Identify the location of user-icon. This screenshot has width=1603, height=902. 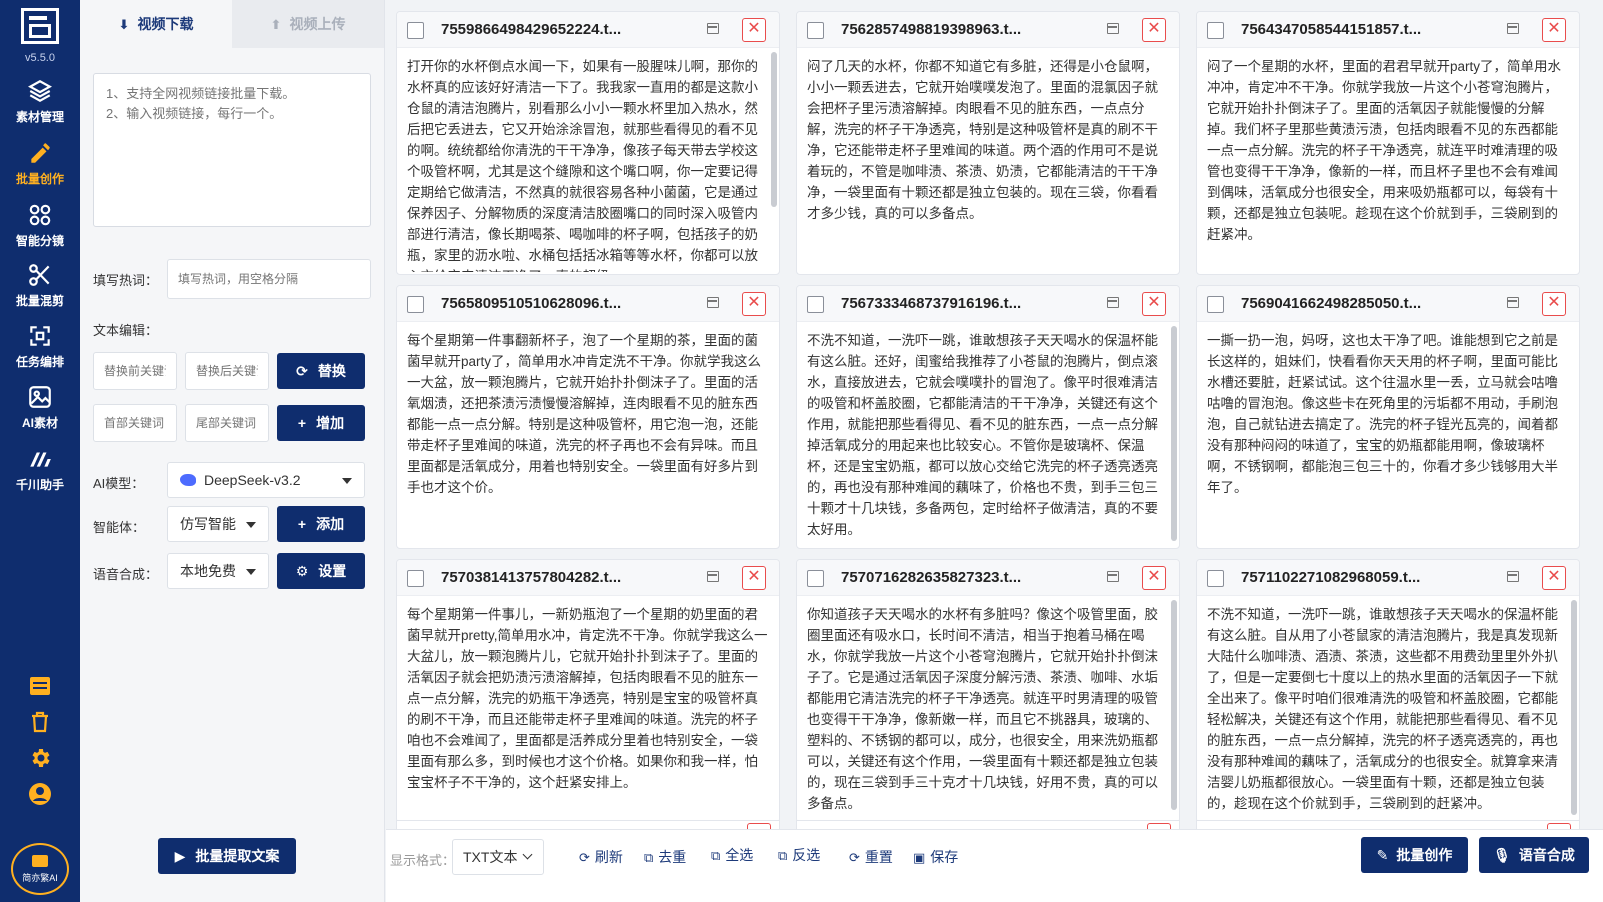
(40, 794).